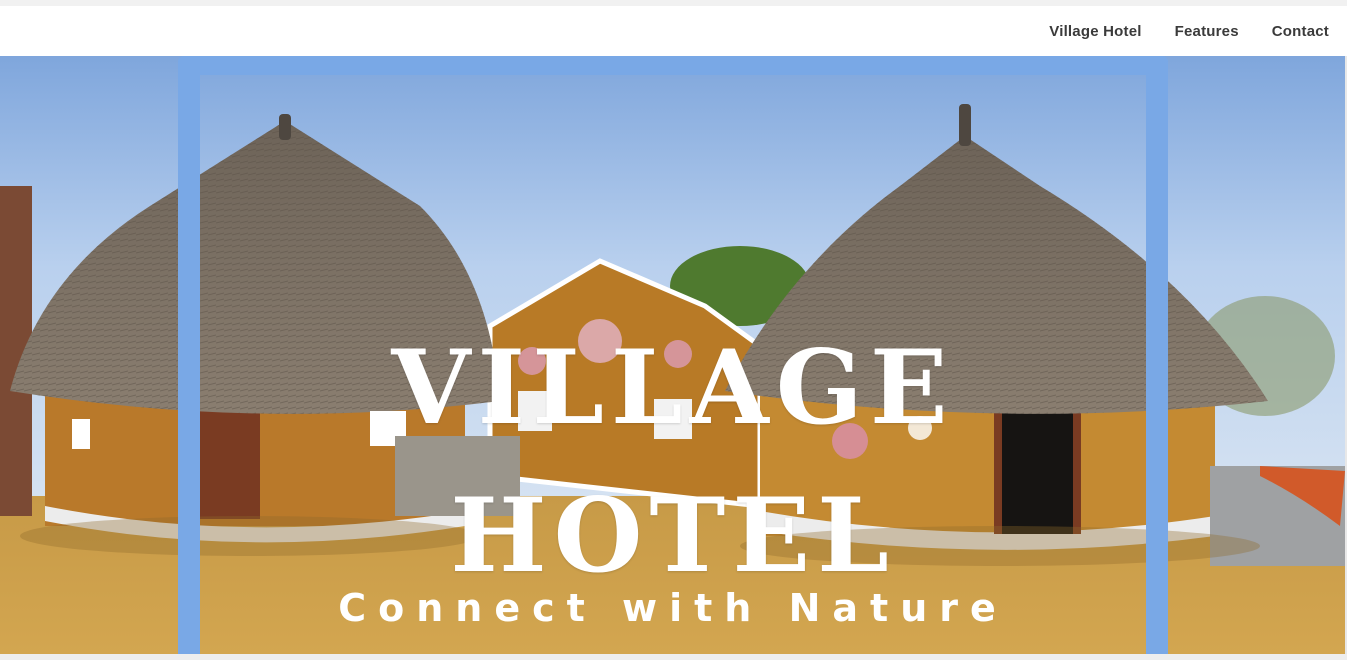 This screenshot has width=1347, height=660. I want to click on hero-subtitle: Connect with Nature, so click(673, 608).